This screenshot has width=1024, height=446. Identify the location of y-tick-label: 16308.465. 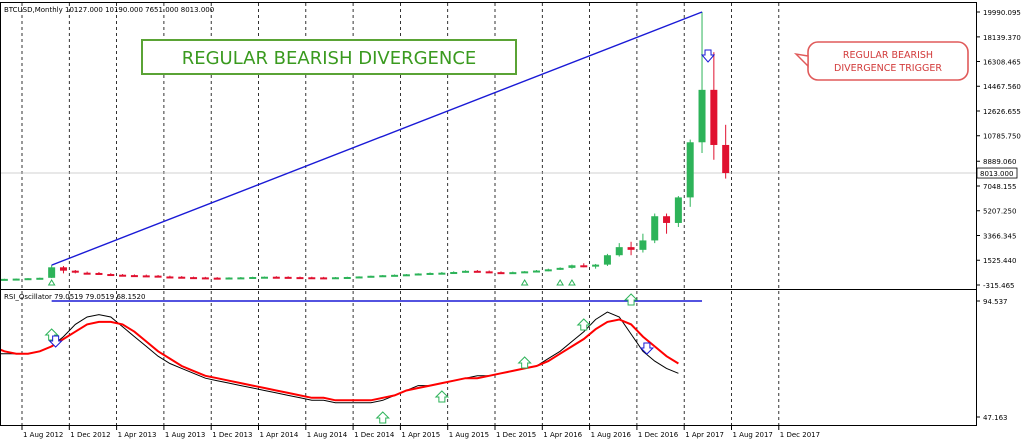
(1002, 62).